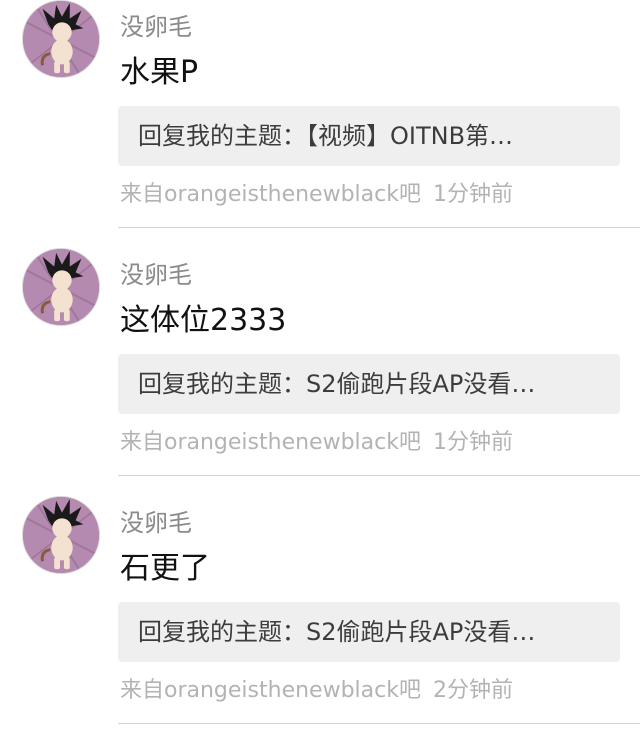 This screenshot has width=640, height=744. Describe the element at coordinates (165, 568) in the screenshot. I see `reply-content: 石更了` at that location.